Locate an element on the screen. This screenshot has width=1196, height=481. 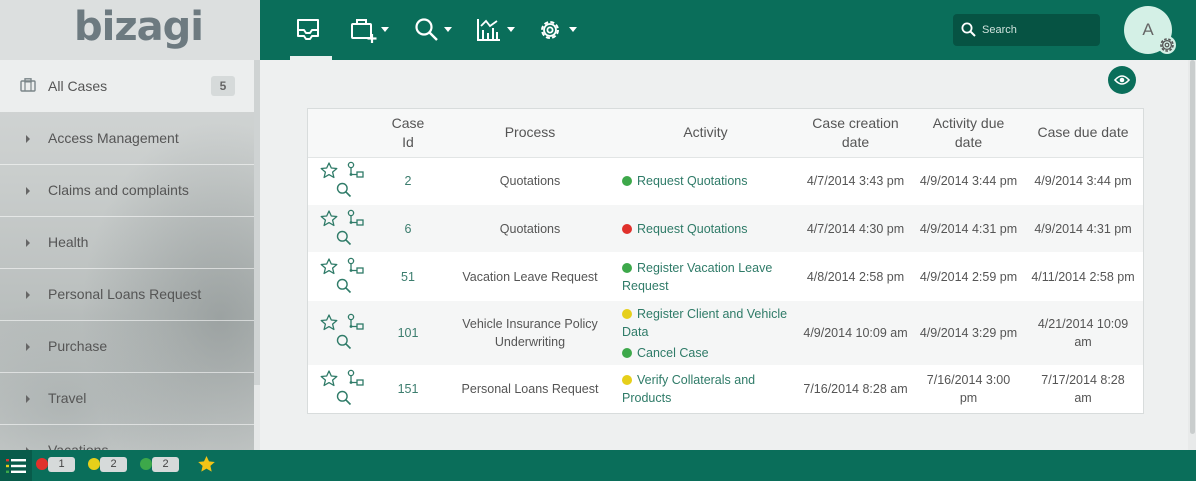
column-header-process: Process is located at coordinates (530, 133).